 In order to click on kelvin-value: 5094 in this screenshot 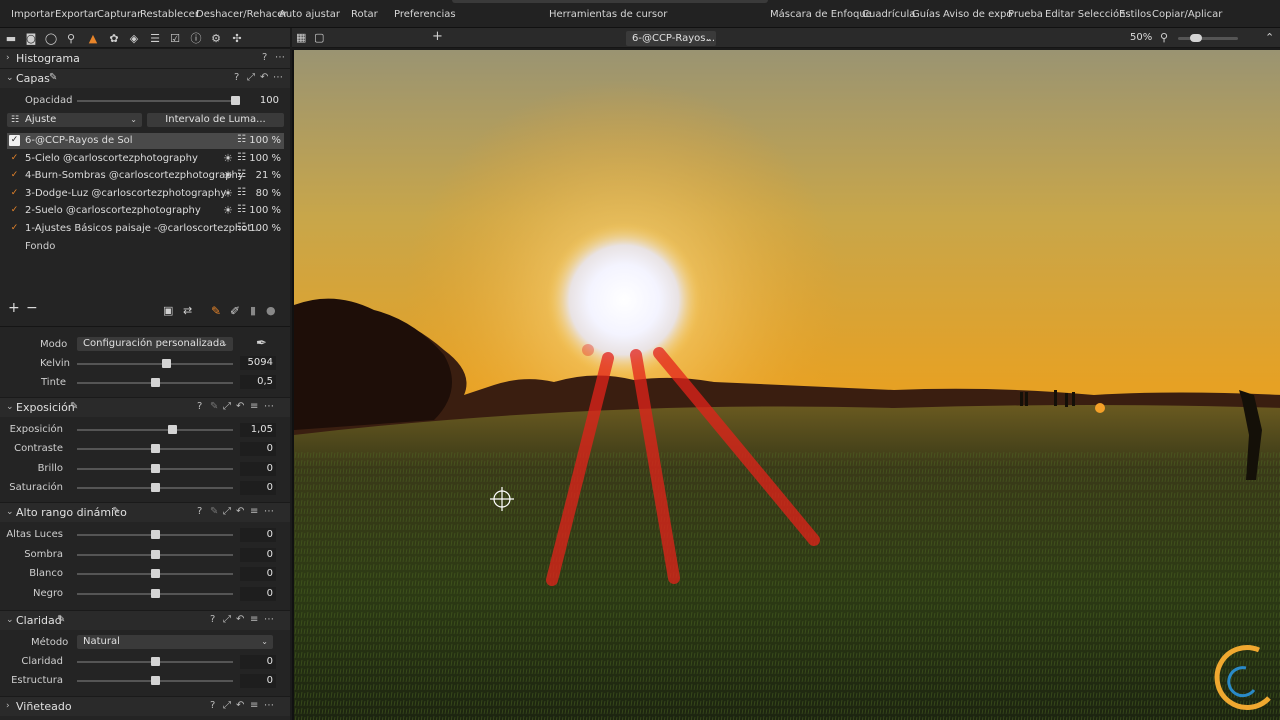, I will do `click(258, 363)`.